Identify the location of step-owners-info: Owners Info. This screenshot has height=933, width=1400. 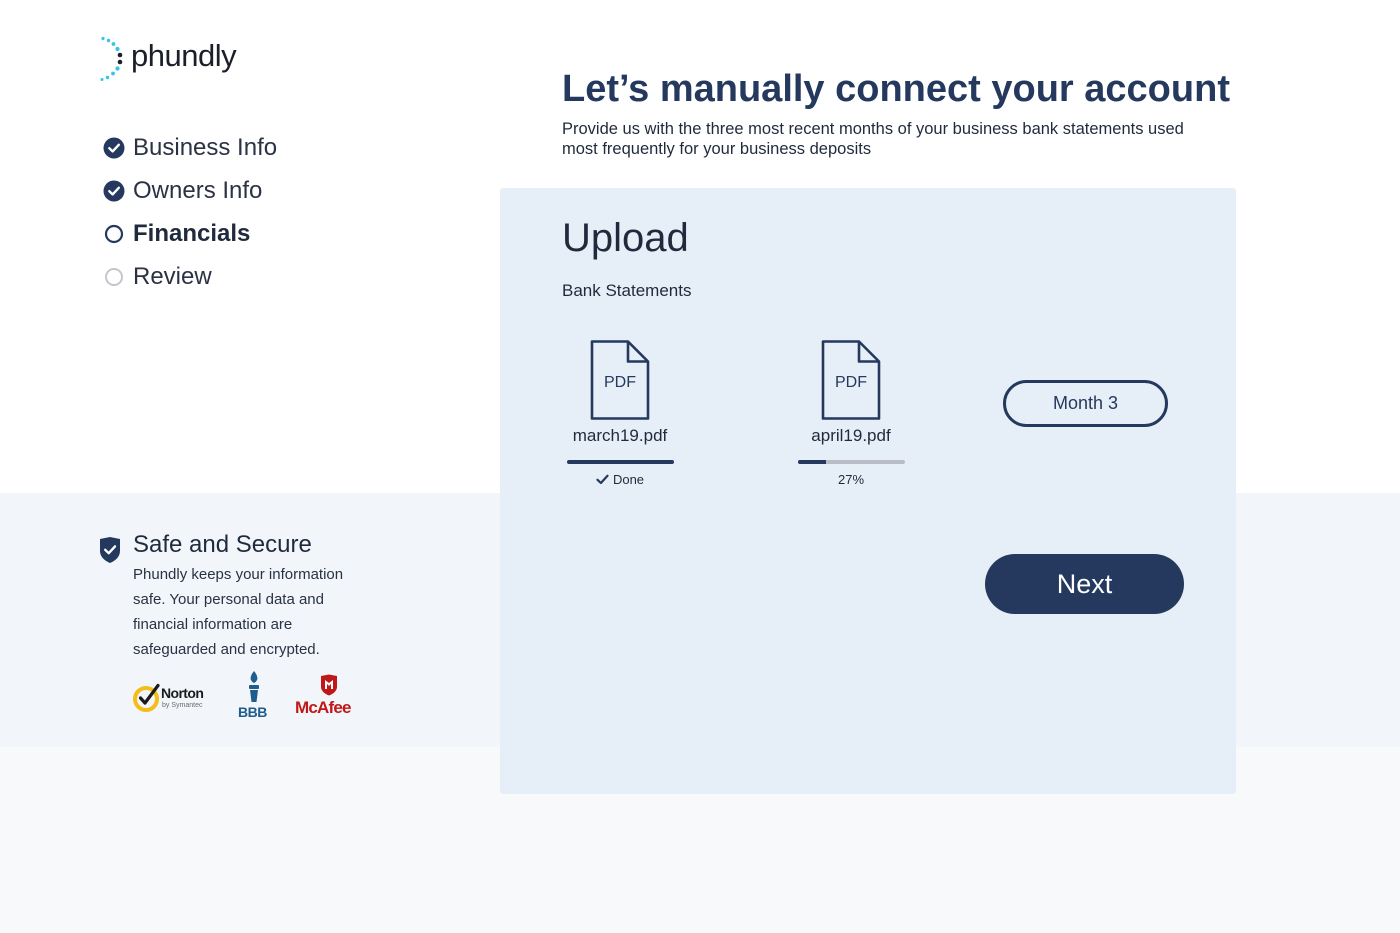
(190, 190).